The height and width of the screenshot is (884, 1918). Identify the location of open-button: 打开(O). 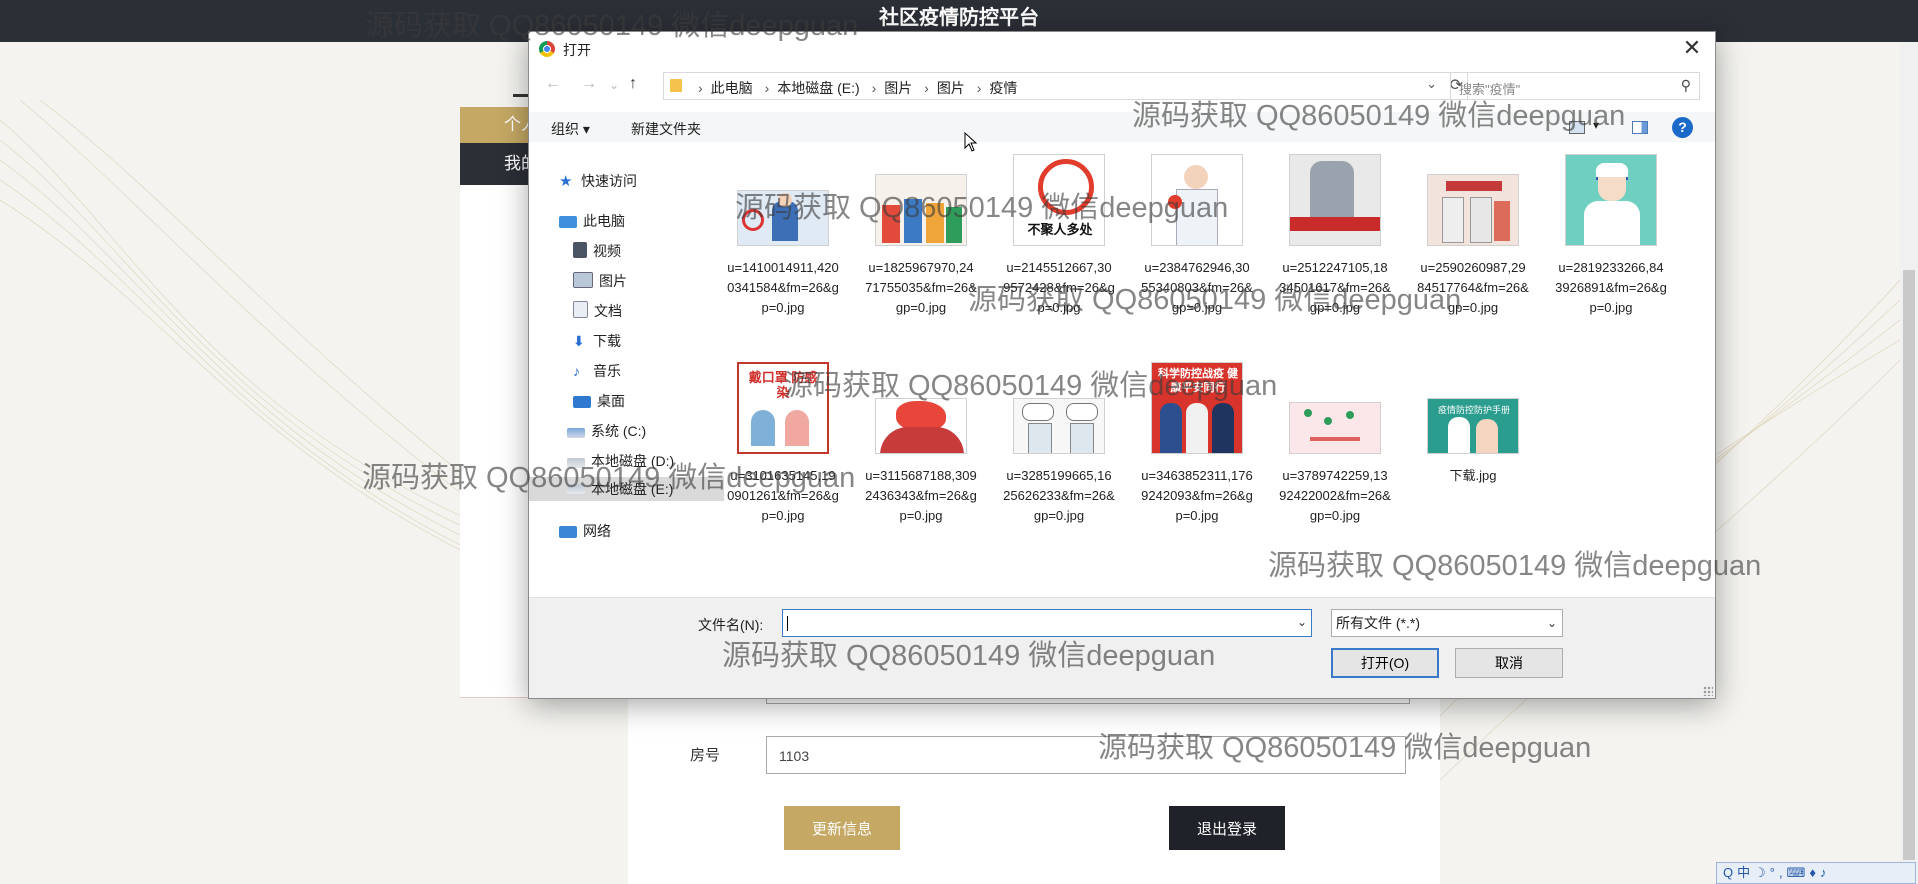
(1385, 663).